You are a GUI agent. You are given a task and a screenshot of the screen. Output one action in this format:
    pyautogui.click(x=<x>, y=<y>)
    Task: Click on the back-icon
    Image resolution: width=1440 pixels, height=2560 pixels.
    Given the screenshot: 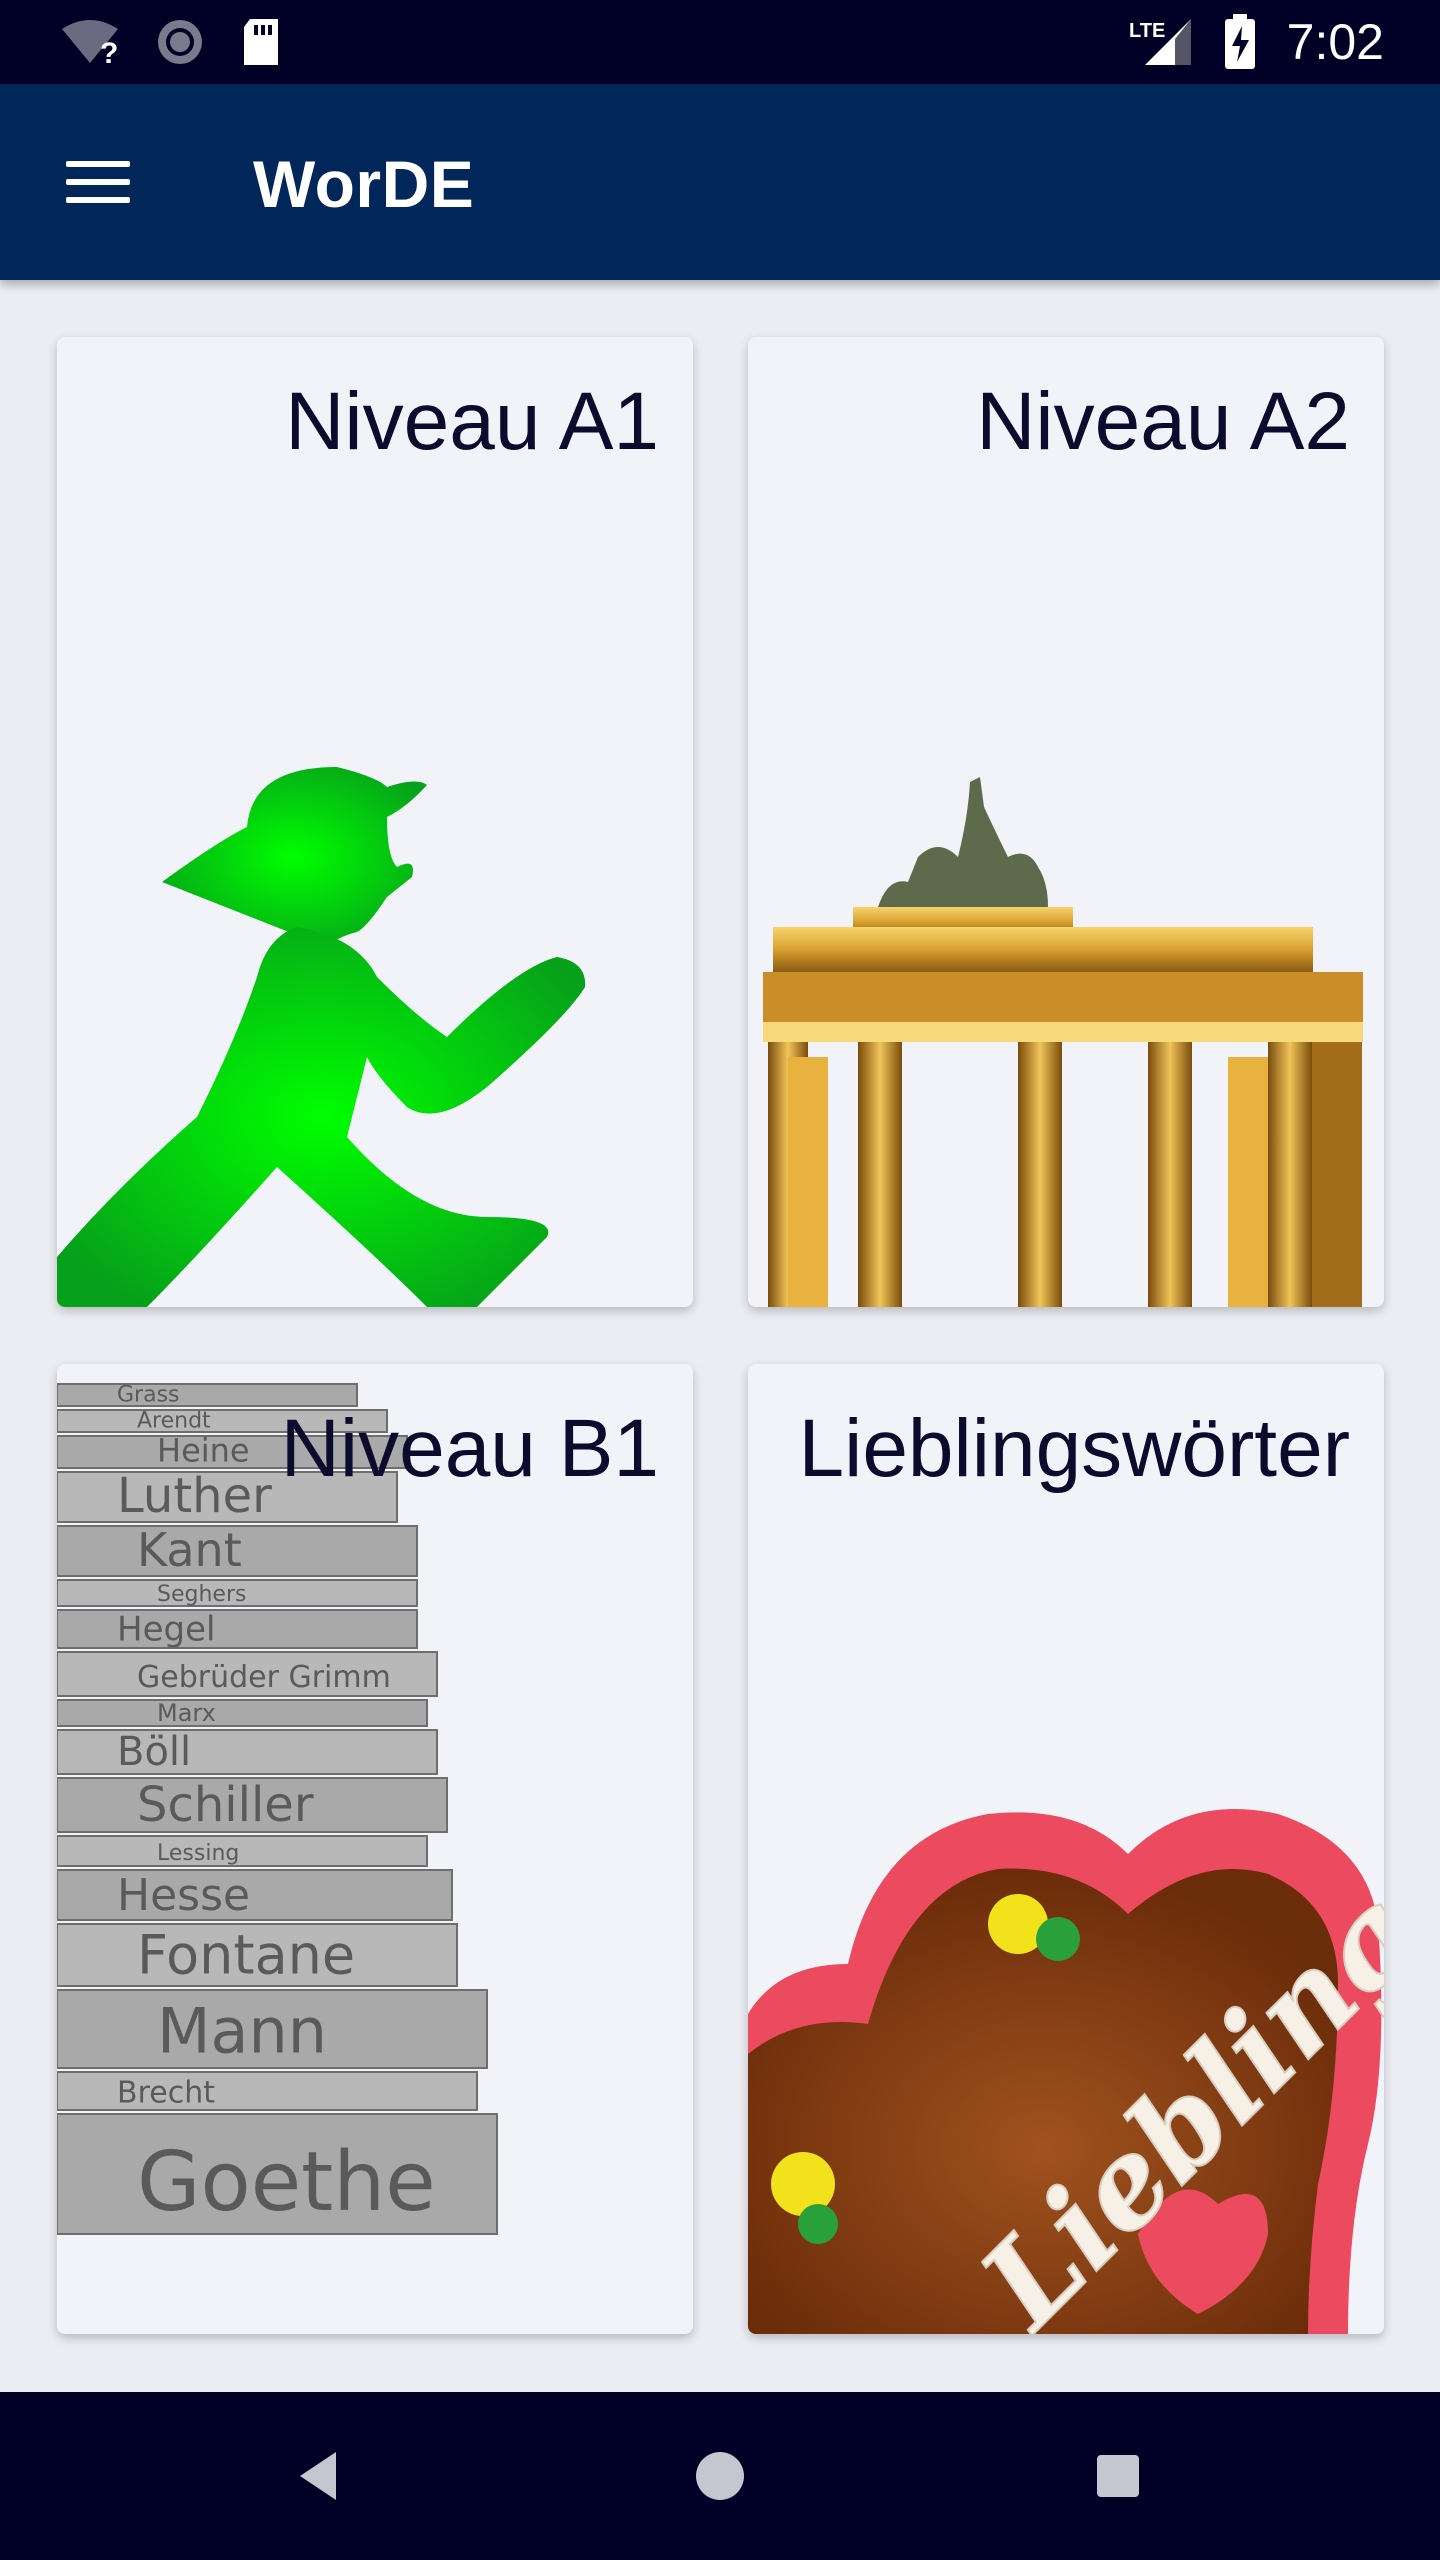 What is the action you would take?
    pyautogui.click(x=320, y=2476)
    